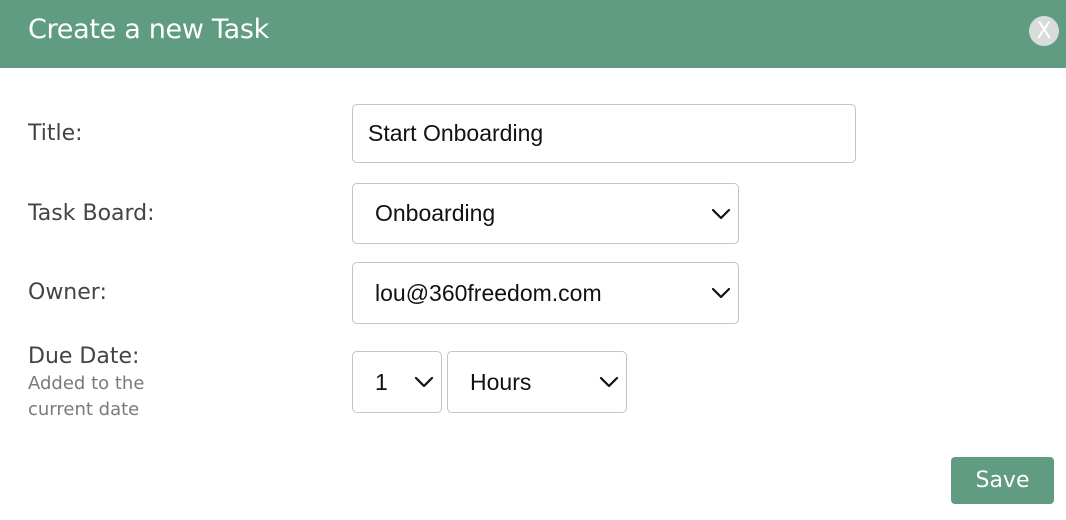 This screenshot has width=1066, height=520. I want to click on owner-select: lou@360freedom.com, so click(545, 293).